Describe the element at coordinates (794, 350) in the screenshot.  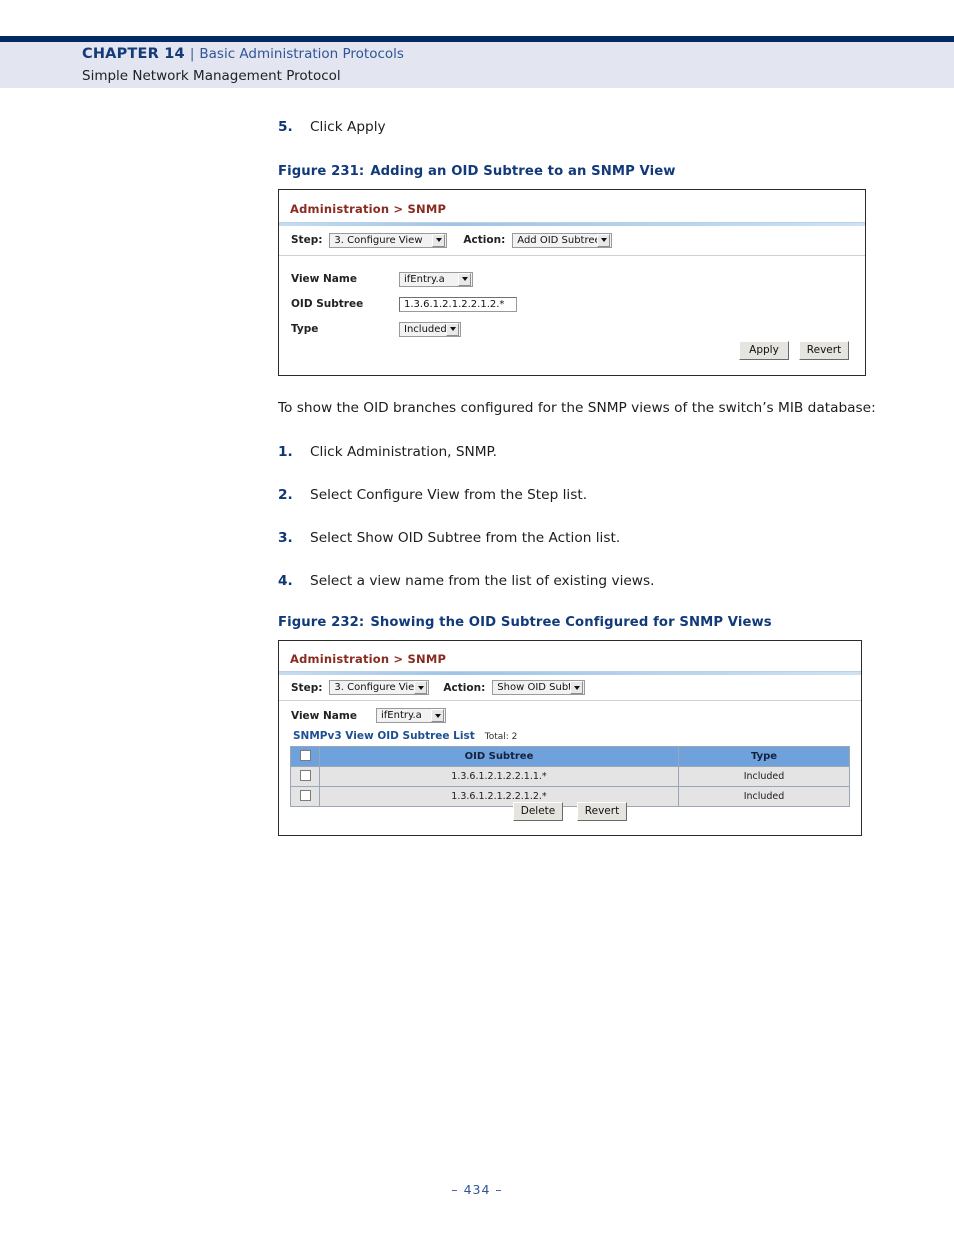
I see `fig231-button-row: Apply Revert` at that location.